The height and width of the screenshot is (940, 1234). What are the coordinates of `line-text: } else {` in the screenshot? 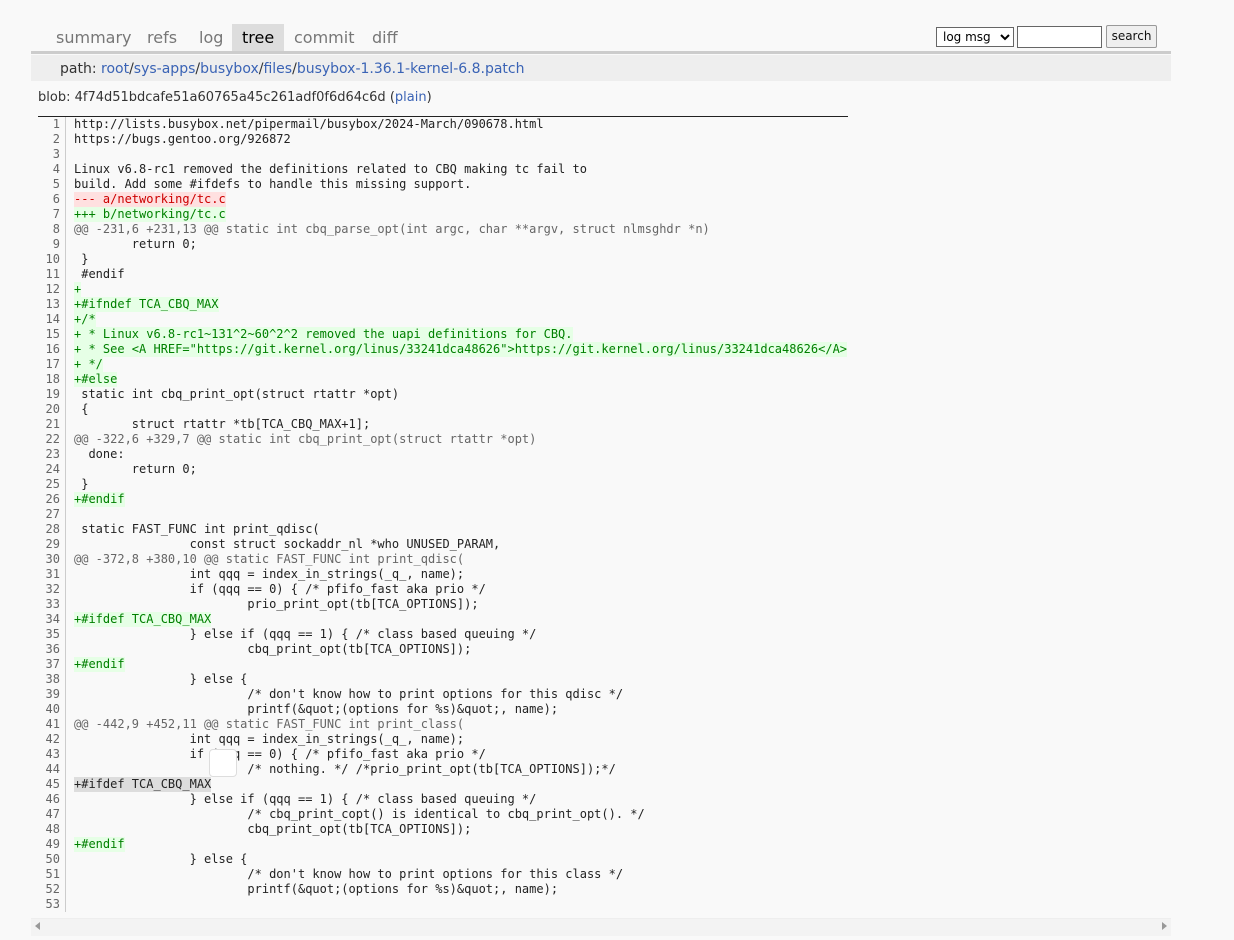 It's located at (161, 859).